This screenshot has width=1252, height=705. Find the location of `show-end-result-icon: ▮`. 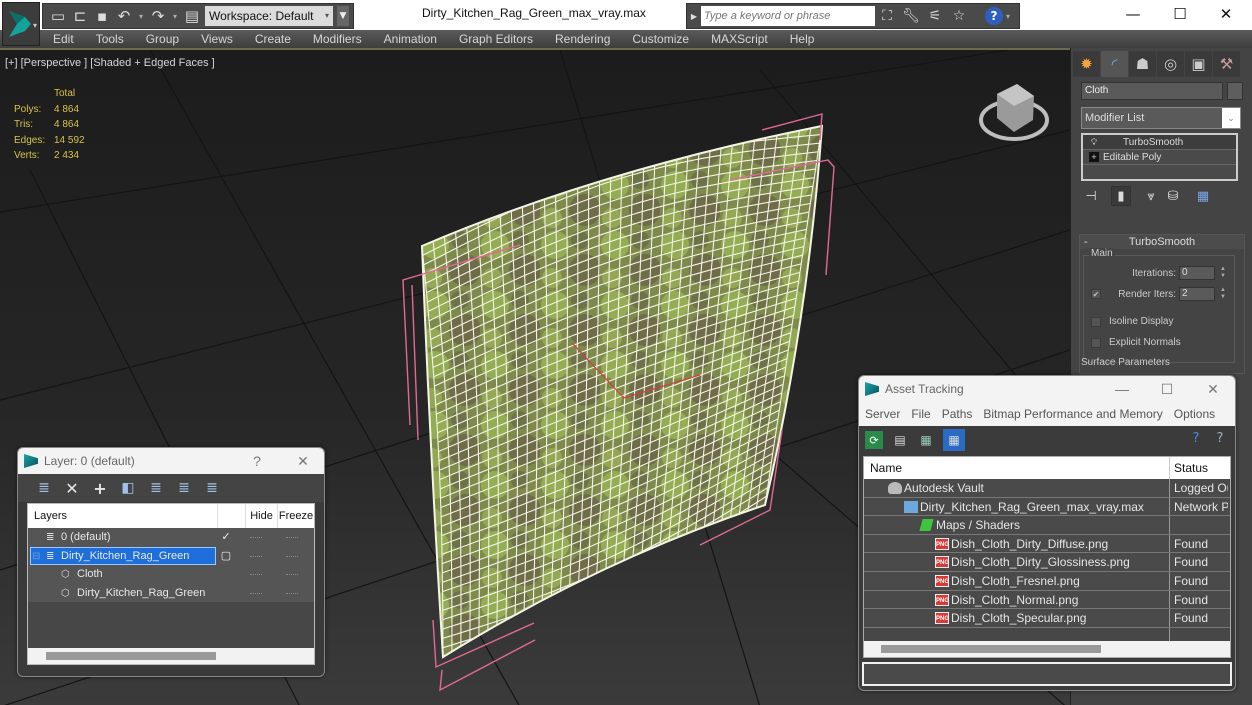

show-end-result-icon: ▮ is located at coordinates (1121, 196).